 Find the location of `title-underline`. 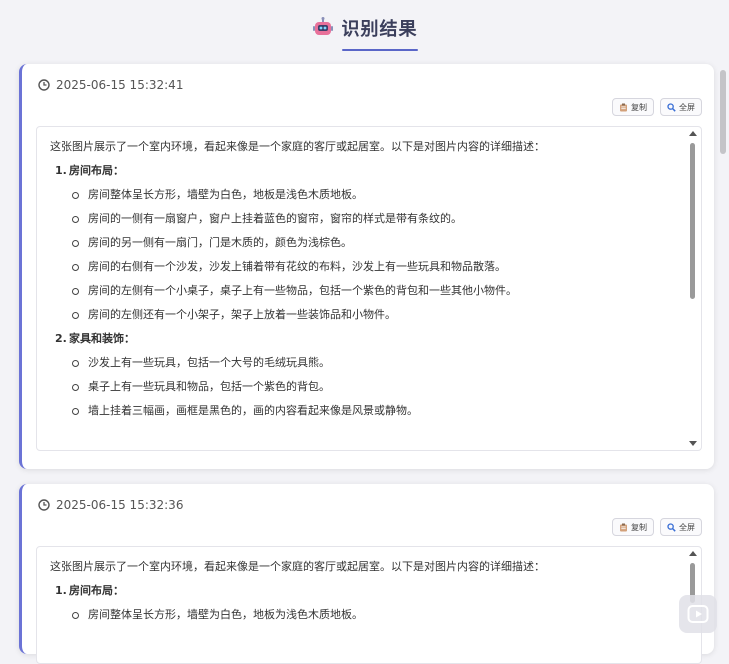

title-underline is located at coordinates (379, 50).